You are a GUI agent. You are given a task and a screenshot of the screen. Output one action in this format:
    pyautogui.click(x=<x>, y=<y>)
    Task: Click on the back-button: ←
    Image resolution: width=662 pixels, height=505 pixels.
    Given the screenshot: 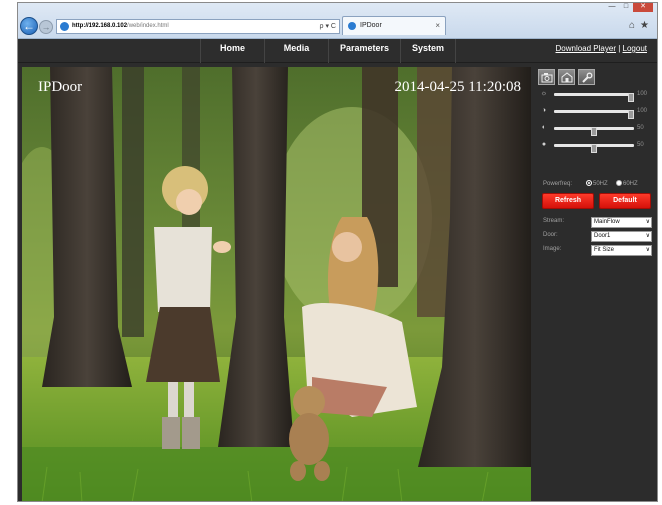 What is the action you would take?
    pyautogui.click(x=29, y=26)
    